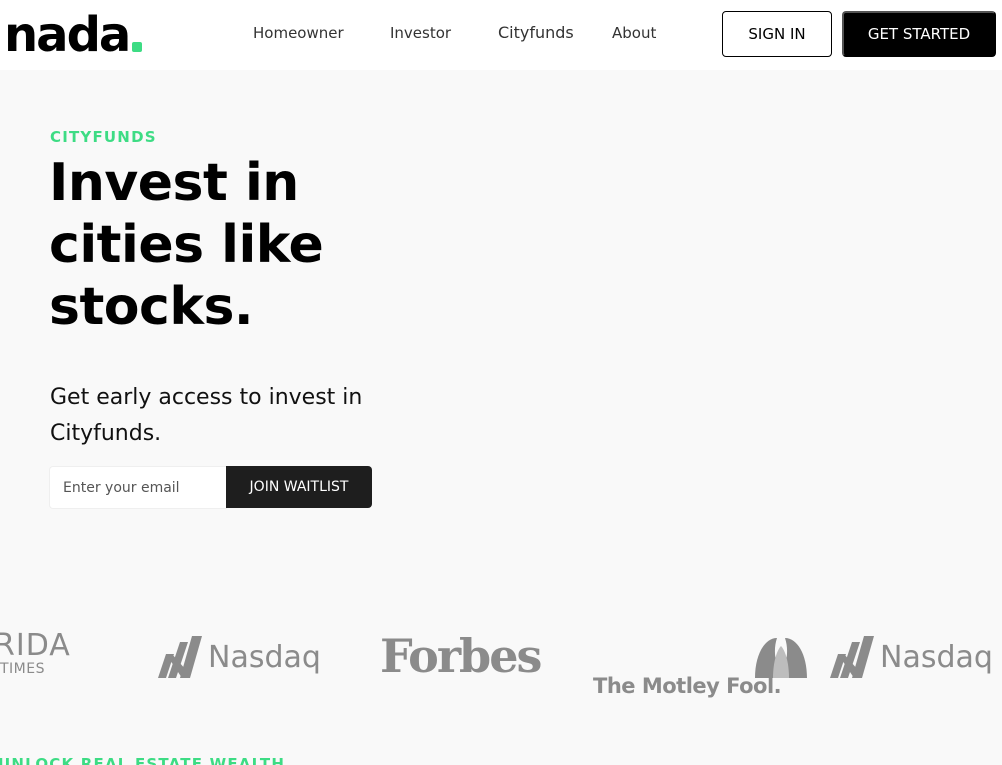 This screenshot has height=765, width=1002. What do you see at coordinates (702, 666) in the screenshot?
I see `motley-fool-logo: The Motley Fool.` at bounding box center [702, 666].